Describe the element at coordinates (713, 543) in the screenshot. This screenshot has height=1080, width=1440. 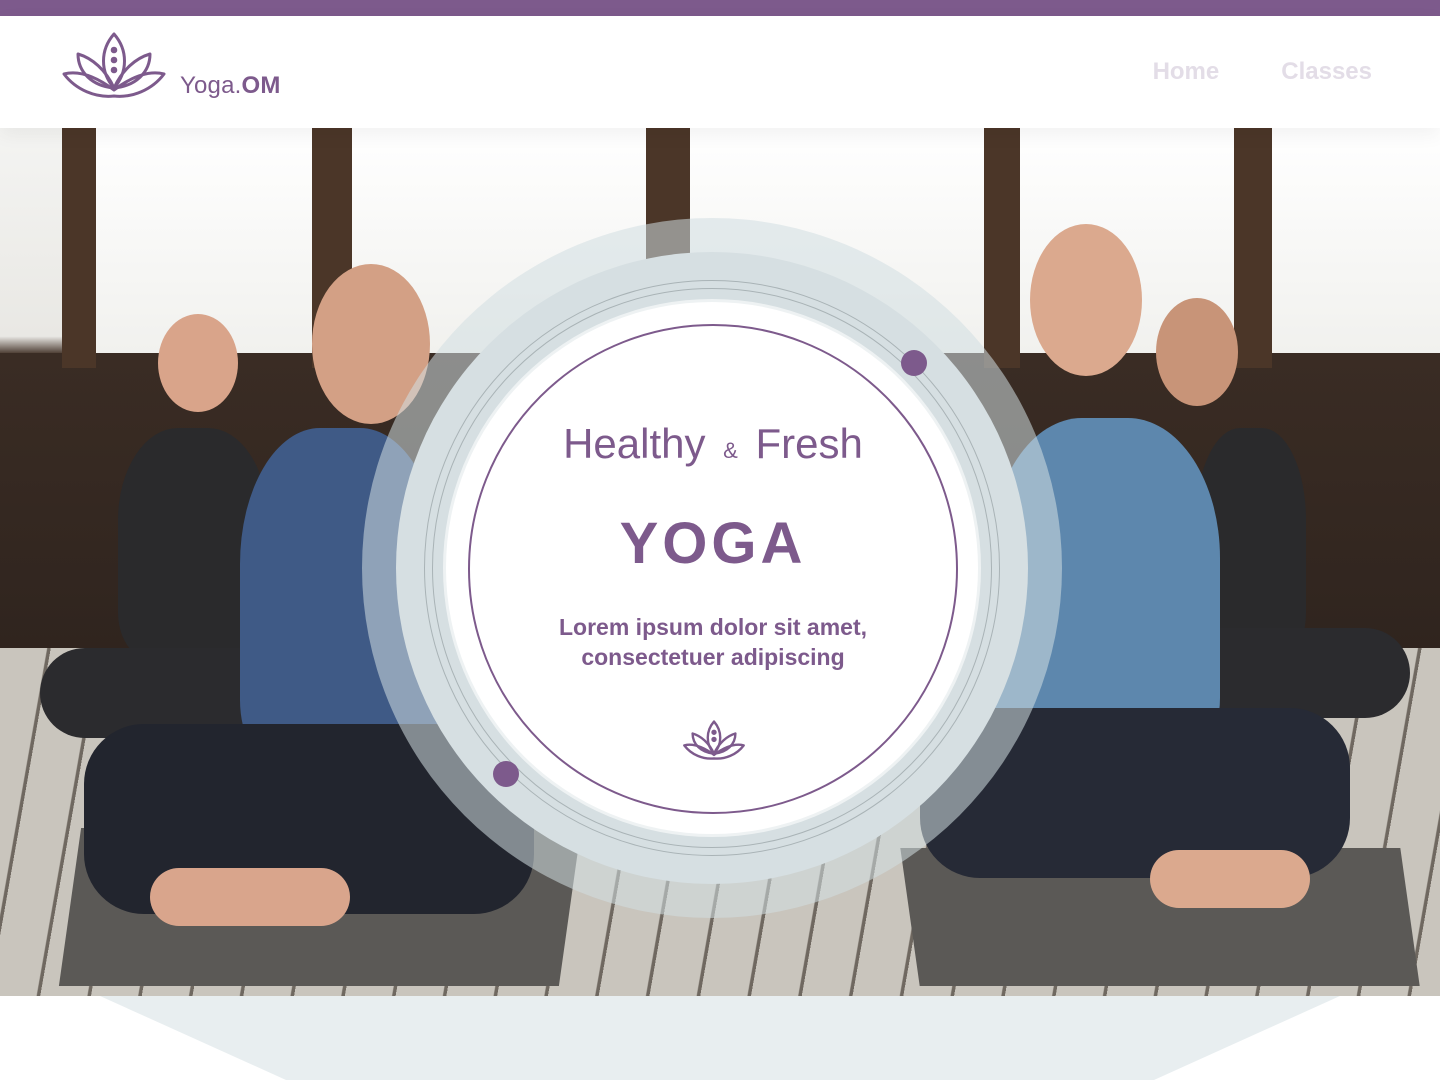
I see `hero-headline: YOGA` at that location.